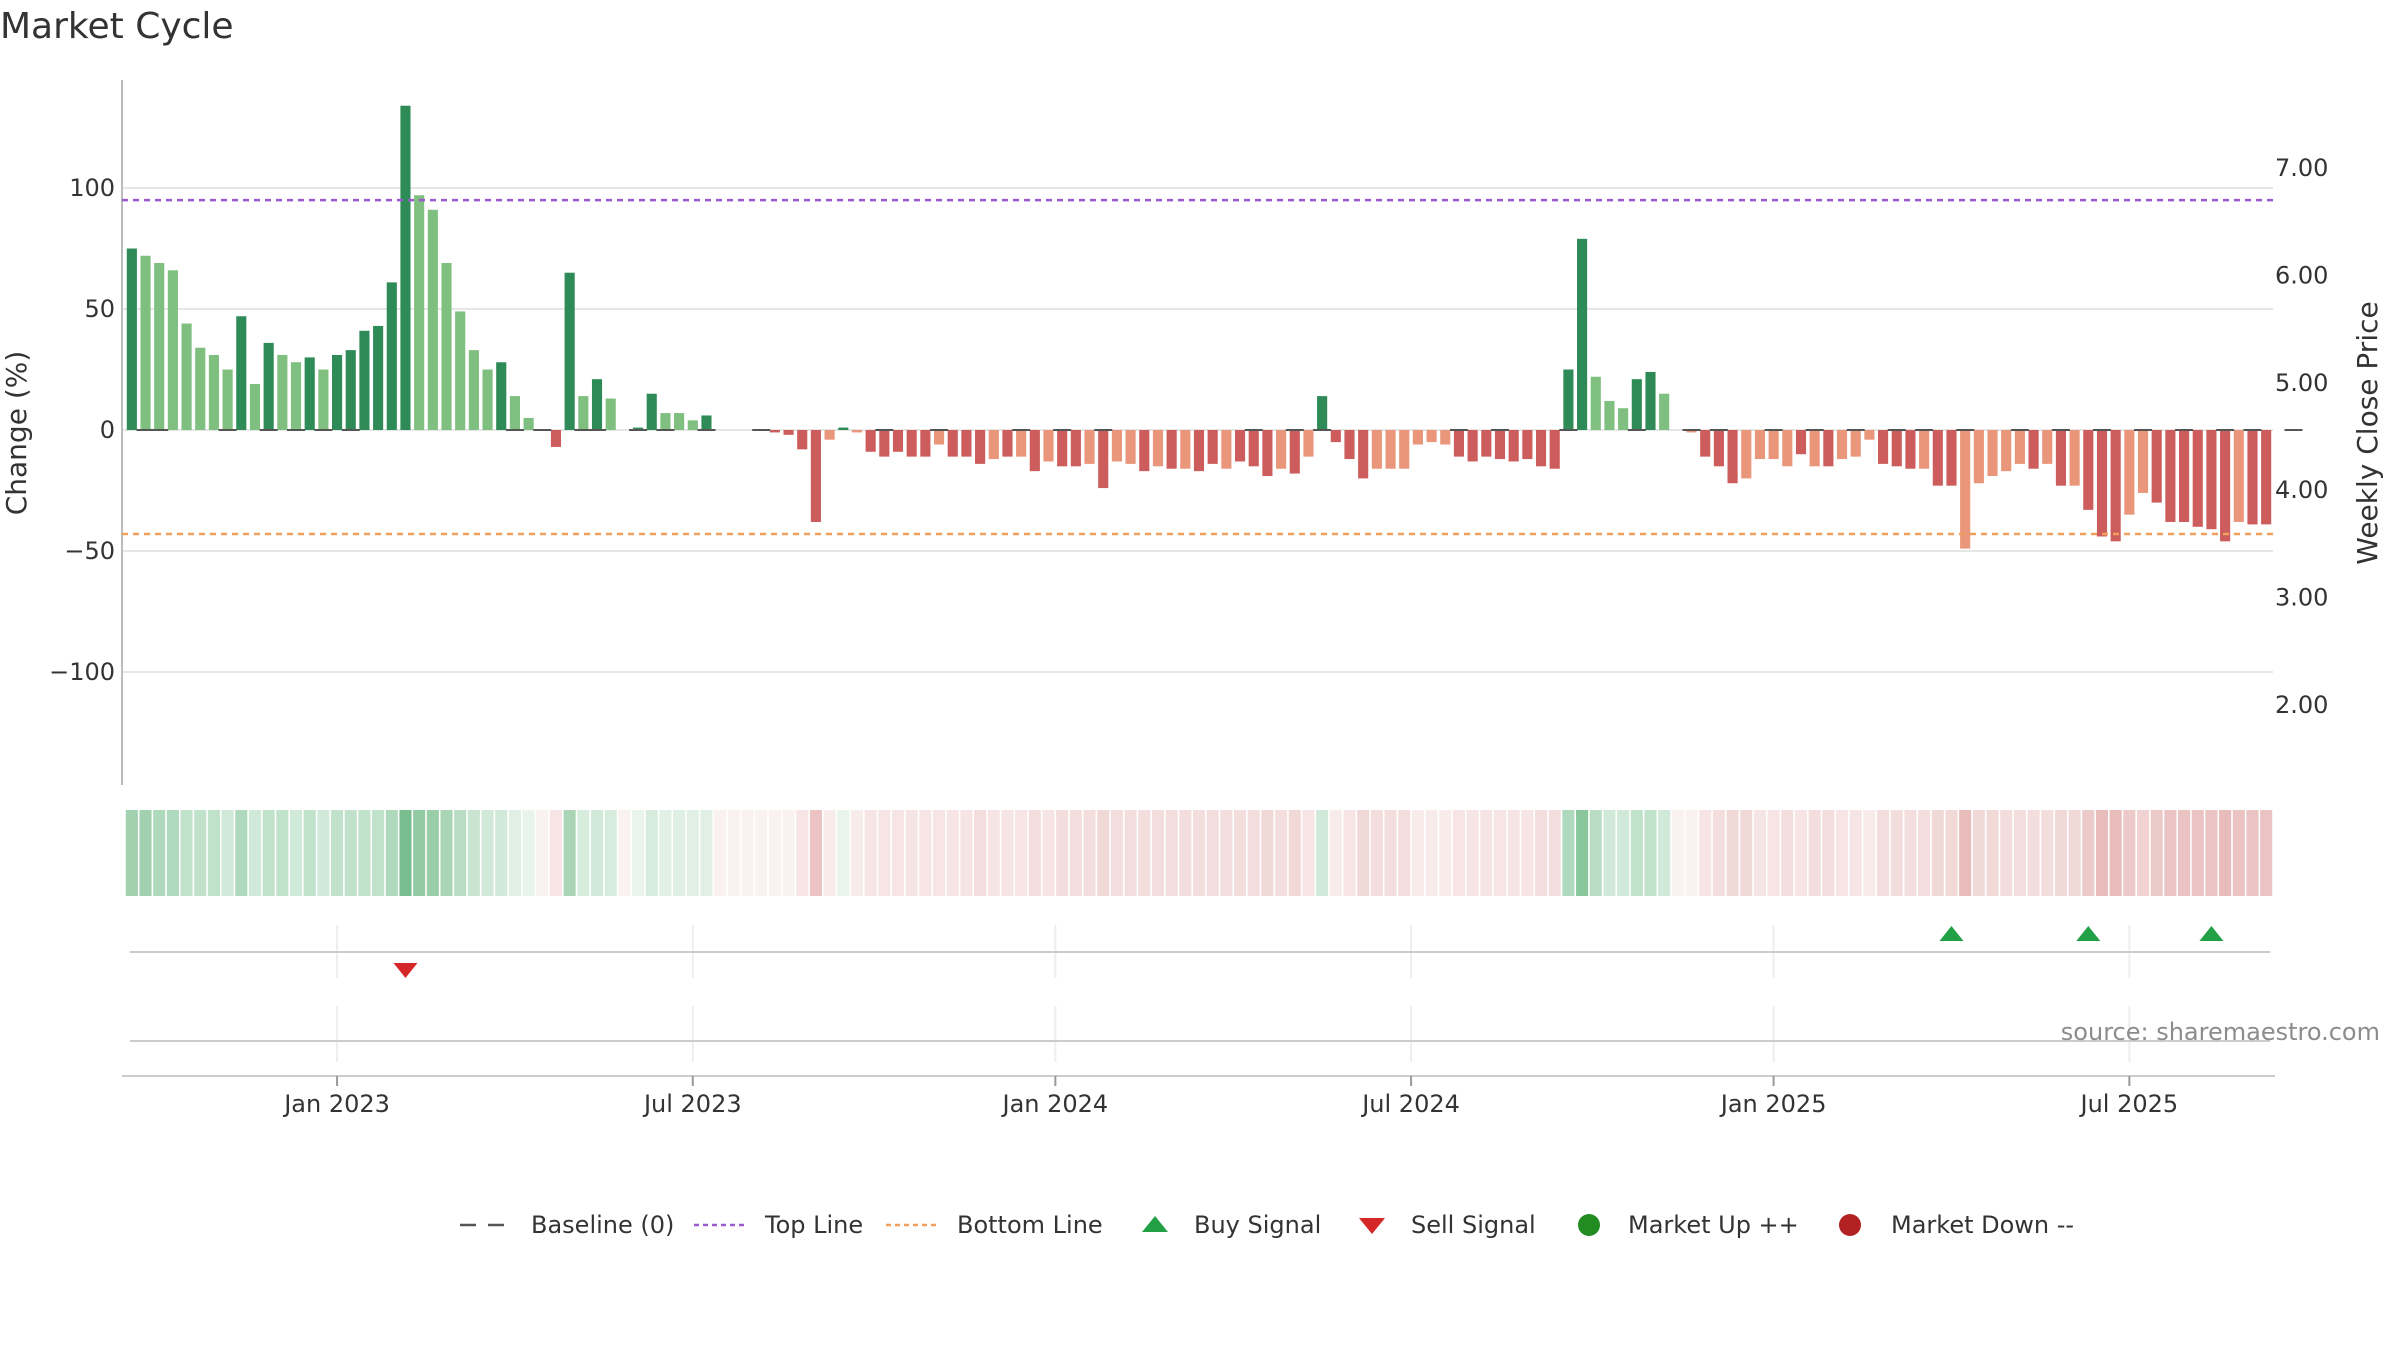  I want to click on legend-item: Top Line, so click(778, 1225).